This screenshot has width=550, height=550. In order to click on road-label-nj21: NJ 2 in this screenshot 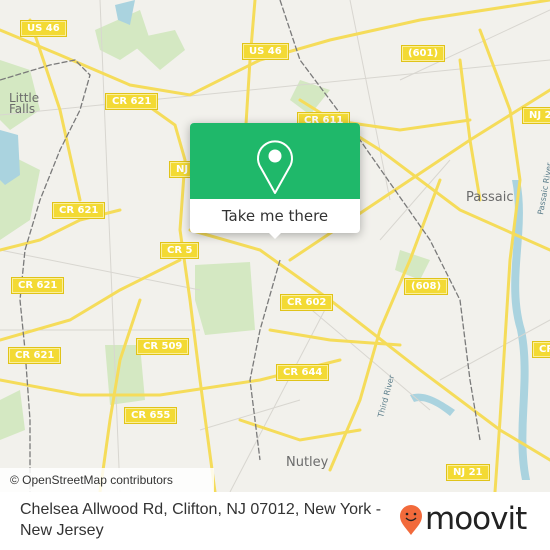, I will do `click(536, 115)`.